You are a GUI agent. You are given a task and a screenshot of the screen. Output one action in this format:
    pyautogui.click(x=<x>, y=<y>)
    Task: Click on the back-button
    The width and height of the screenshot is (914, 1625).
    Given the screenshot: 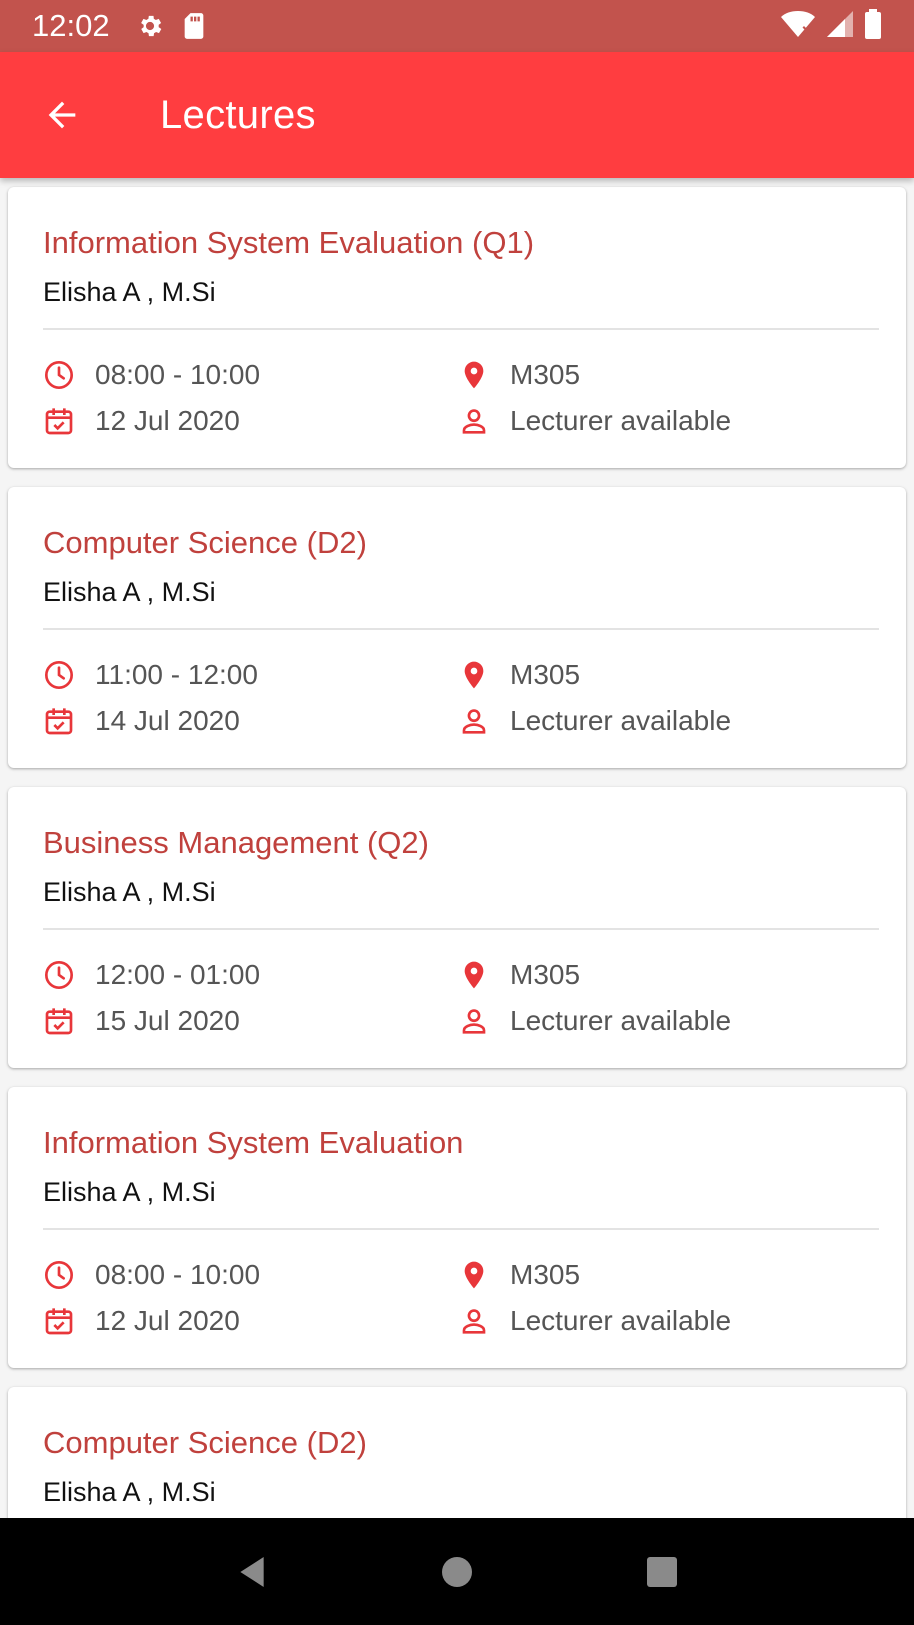 What is the action you would take?
    pyautogui.click(x=62, y=115)
    